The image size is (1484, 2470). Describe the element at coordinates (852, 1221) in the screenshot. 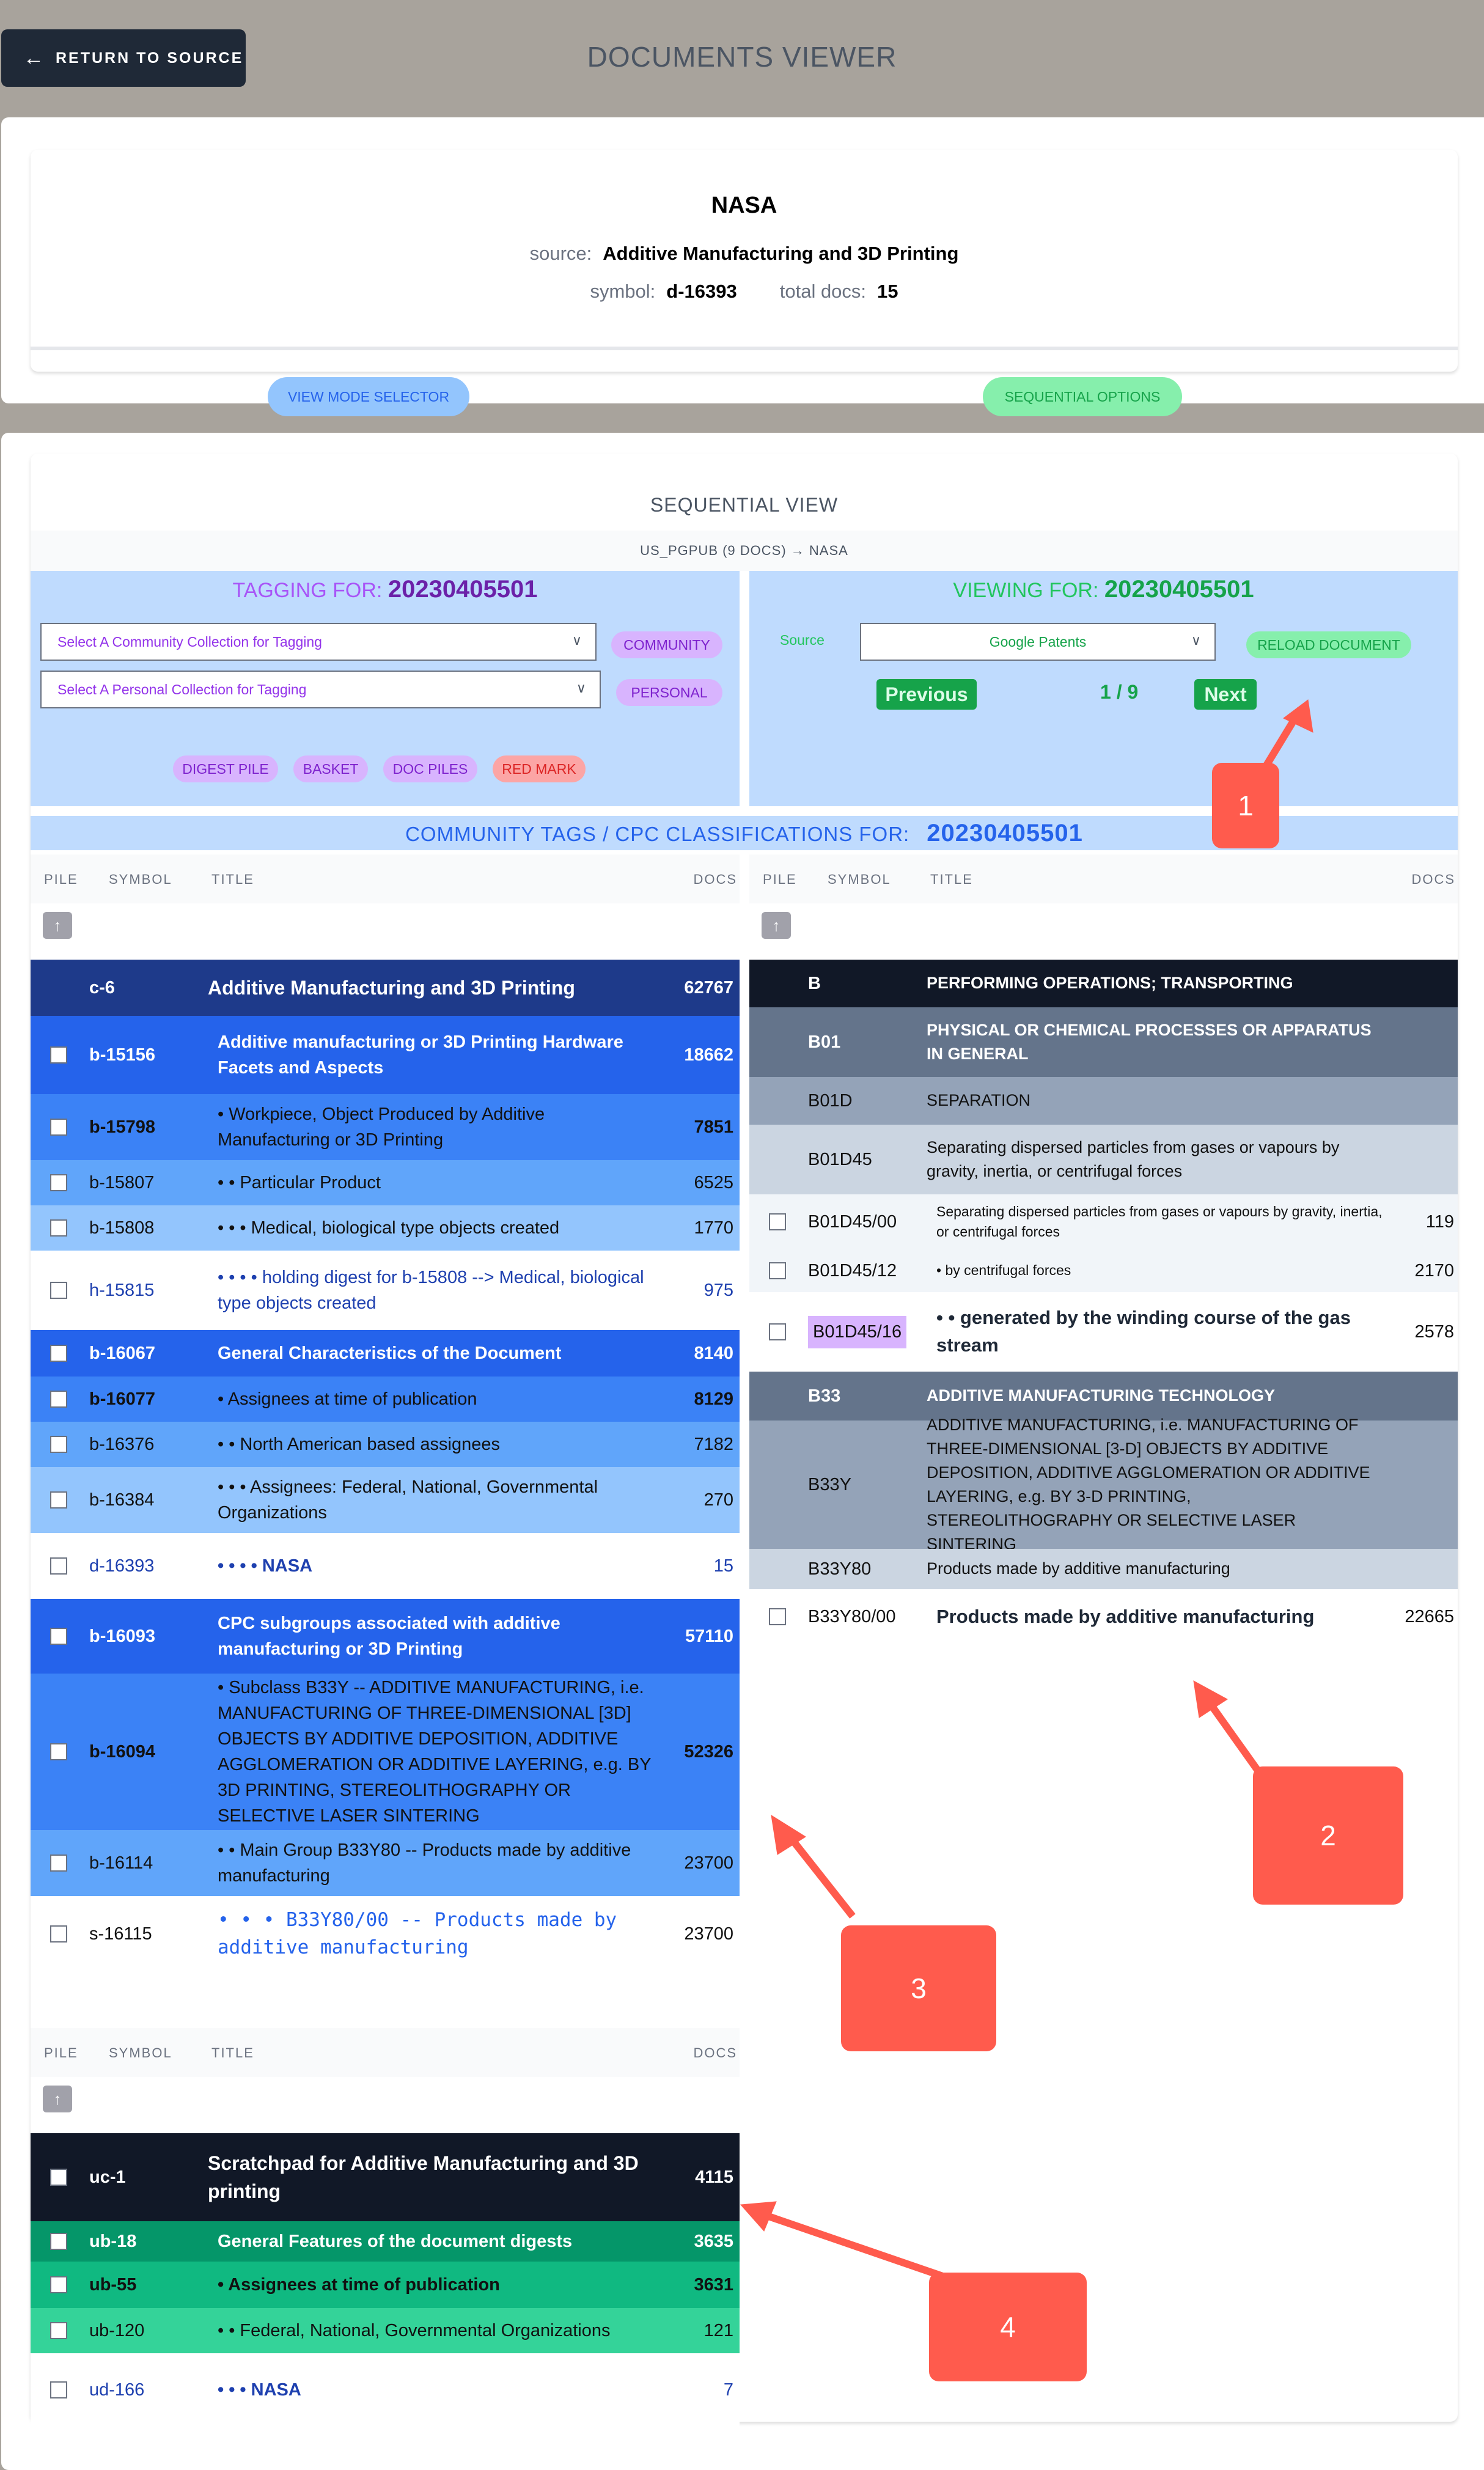

I see `row-symbol: B01D45/00` at that location.